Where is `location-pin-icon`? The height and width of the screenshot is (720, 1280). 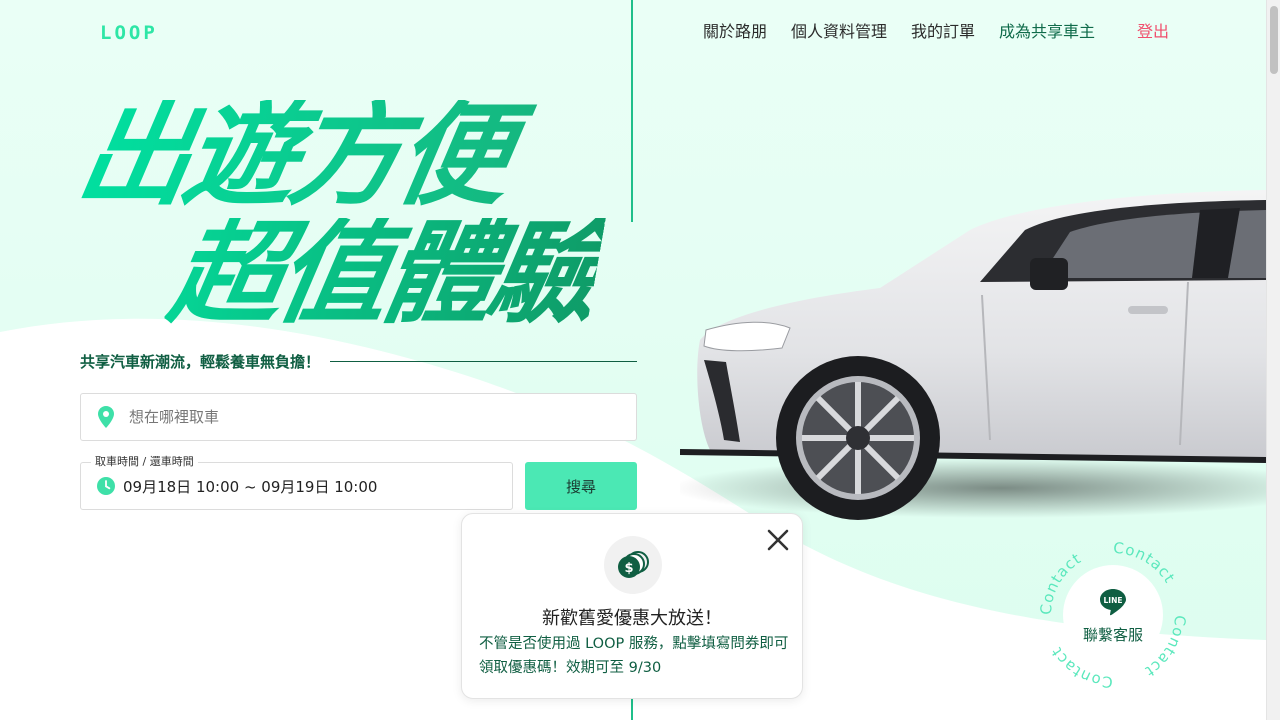 location-pin-icon is located at coordinates (106, 417).